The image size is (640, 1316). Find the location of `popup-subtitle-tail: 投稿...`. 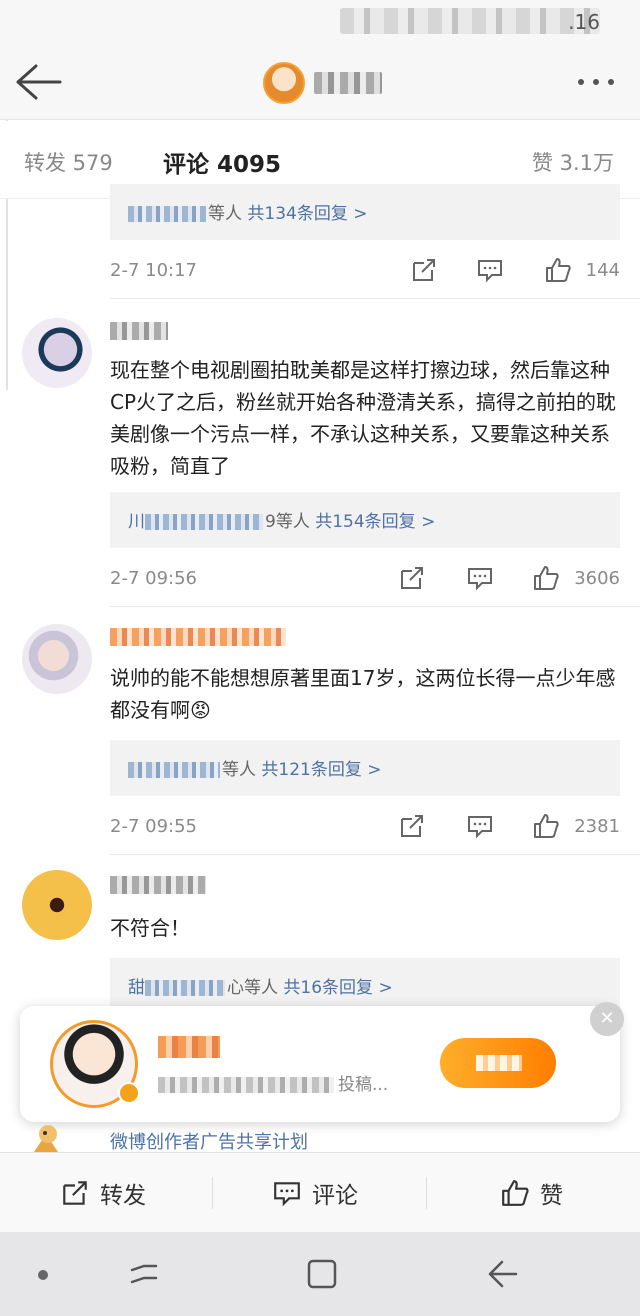

popup-subtitle-tail: 投稿... is located at coordinates (363, 1085).